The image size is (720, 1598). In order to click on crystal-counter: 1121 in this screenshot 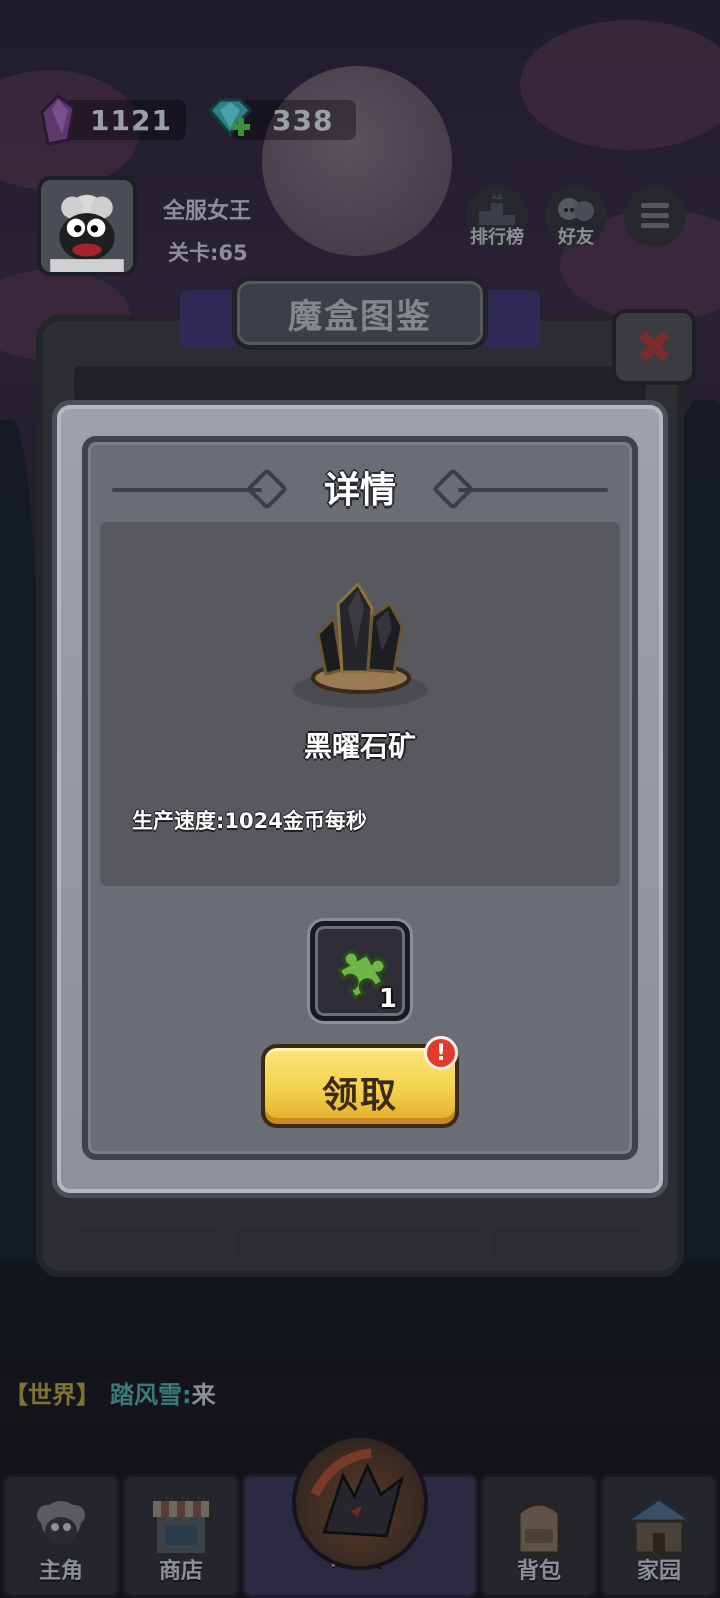, I will do `click(124, 120)`.